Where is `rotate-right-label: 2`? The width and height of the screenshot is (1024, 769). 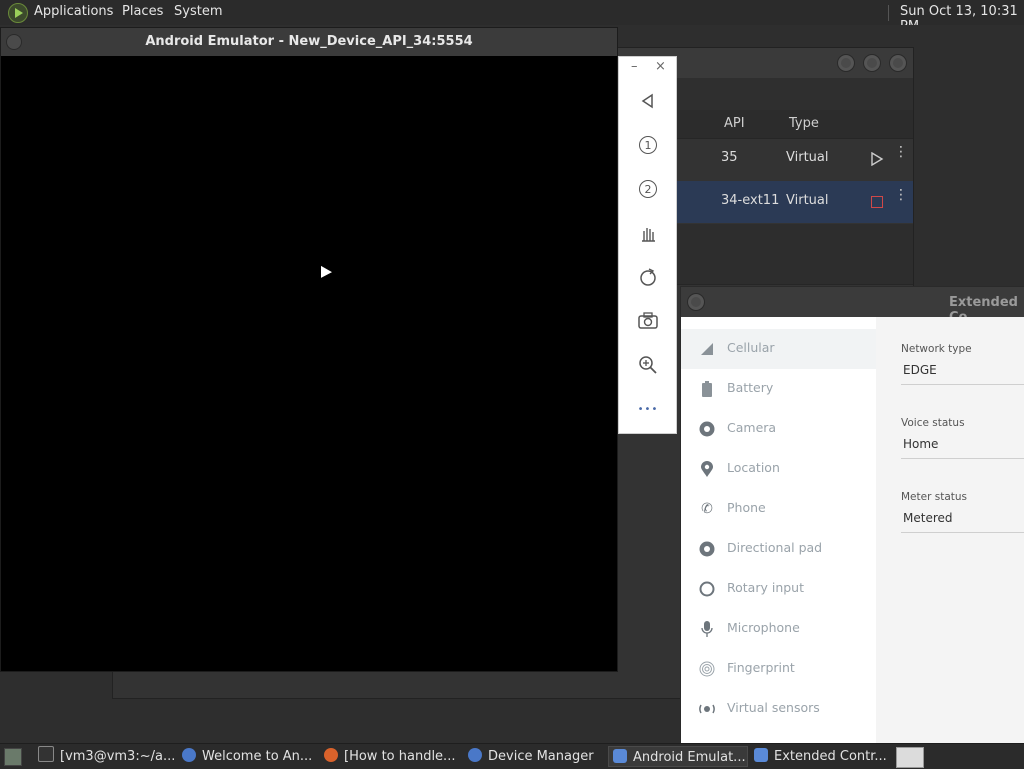 rotate-right-label: 2 is located at coordinates (648, 189).